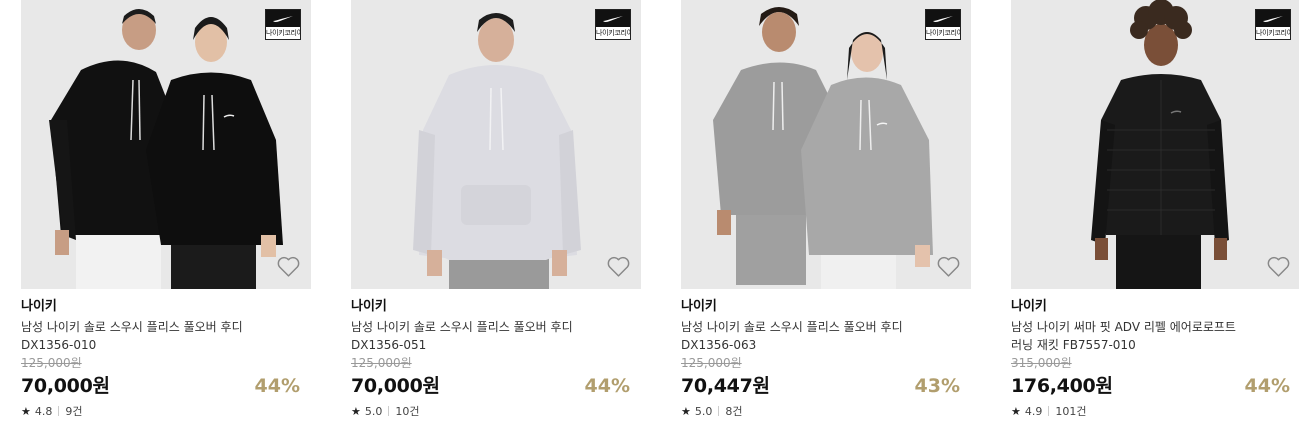 The width and height of the screenshot is (1299, 441). I want to click on sale-price: 70,447원, so click(725, 386).